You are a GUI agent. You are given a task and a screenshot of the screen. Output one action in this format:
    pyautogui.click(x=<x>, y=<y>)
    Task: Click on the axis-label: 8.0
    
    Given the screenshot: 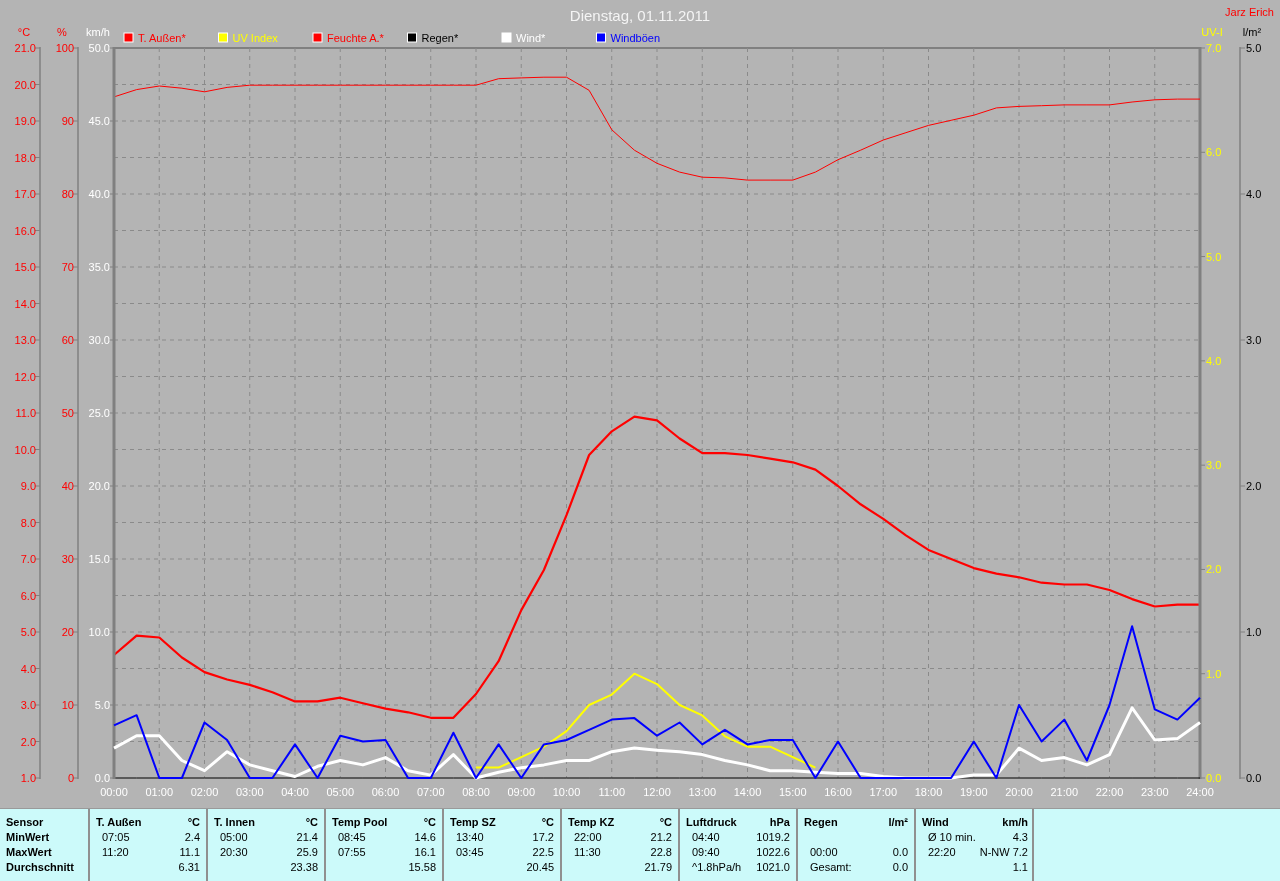 What is the action you would take?
    pyautogui.click(x=28, y=522)
    